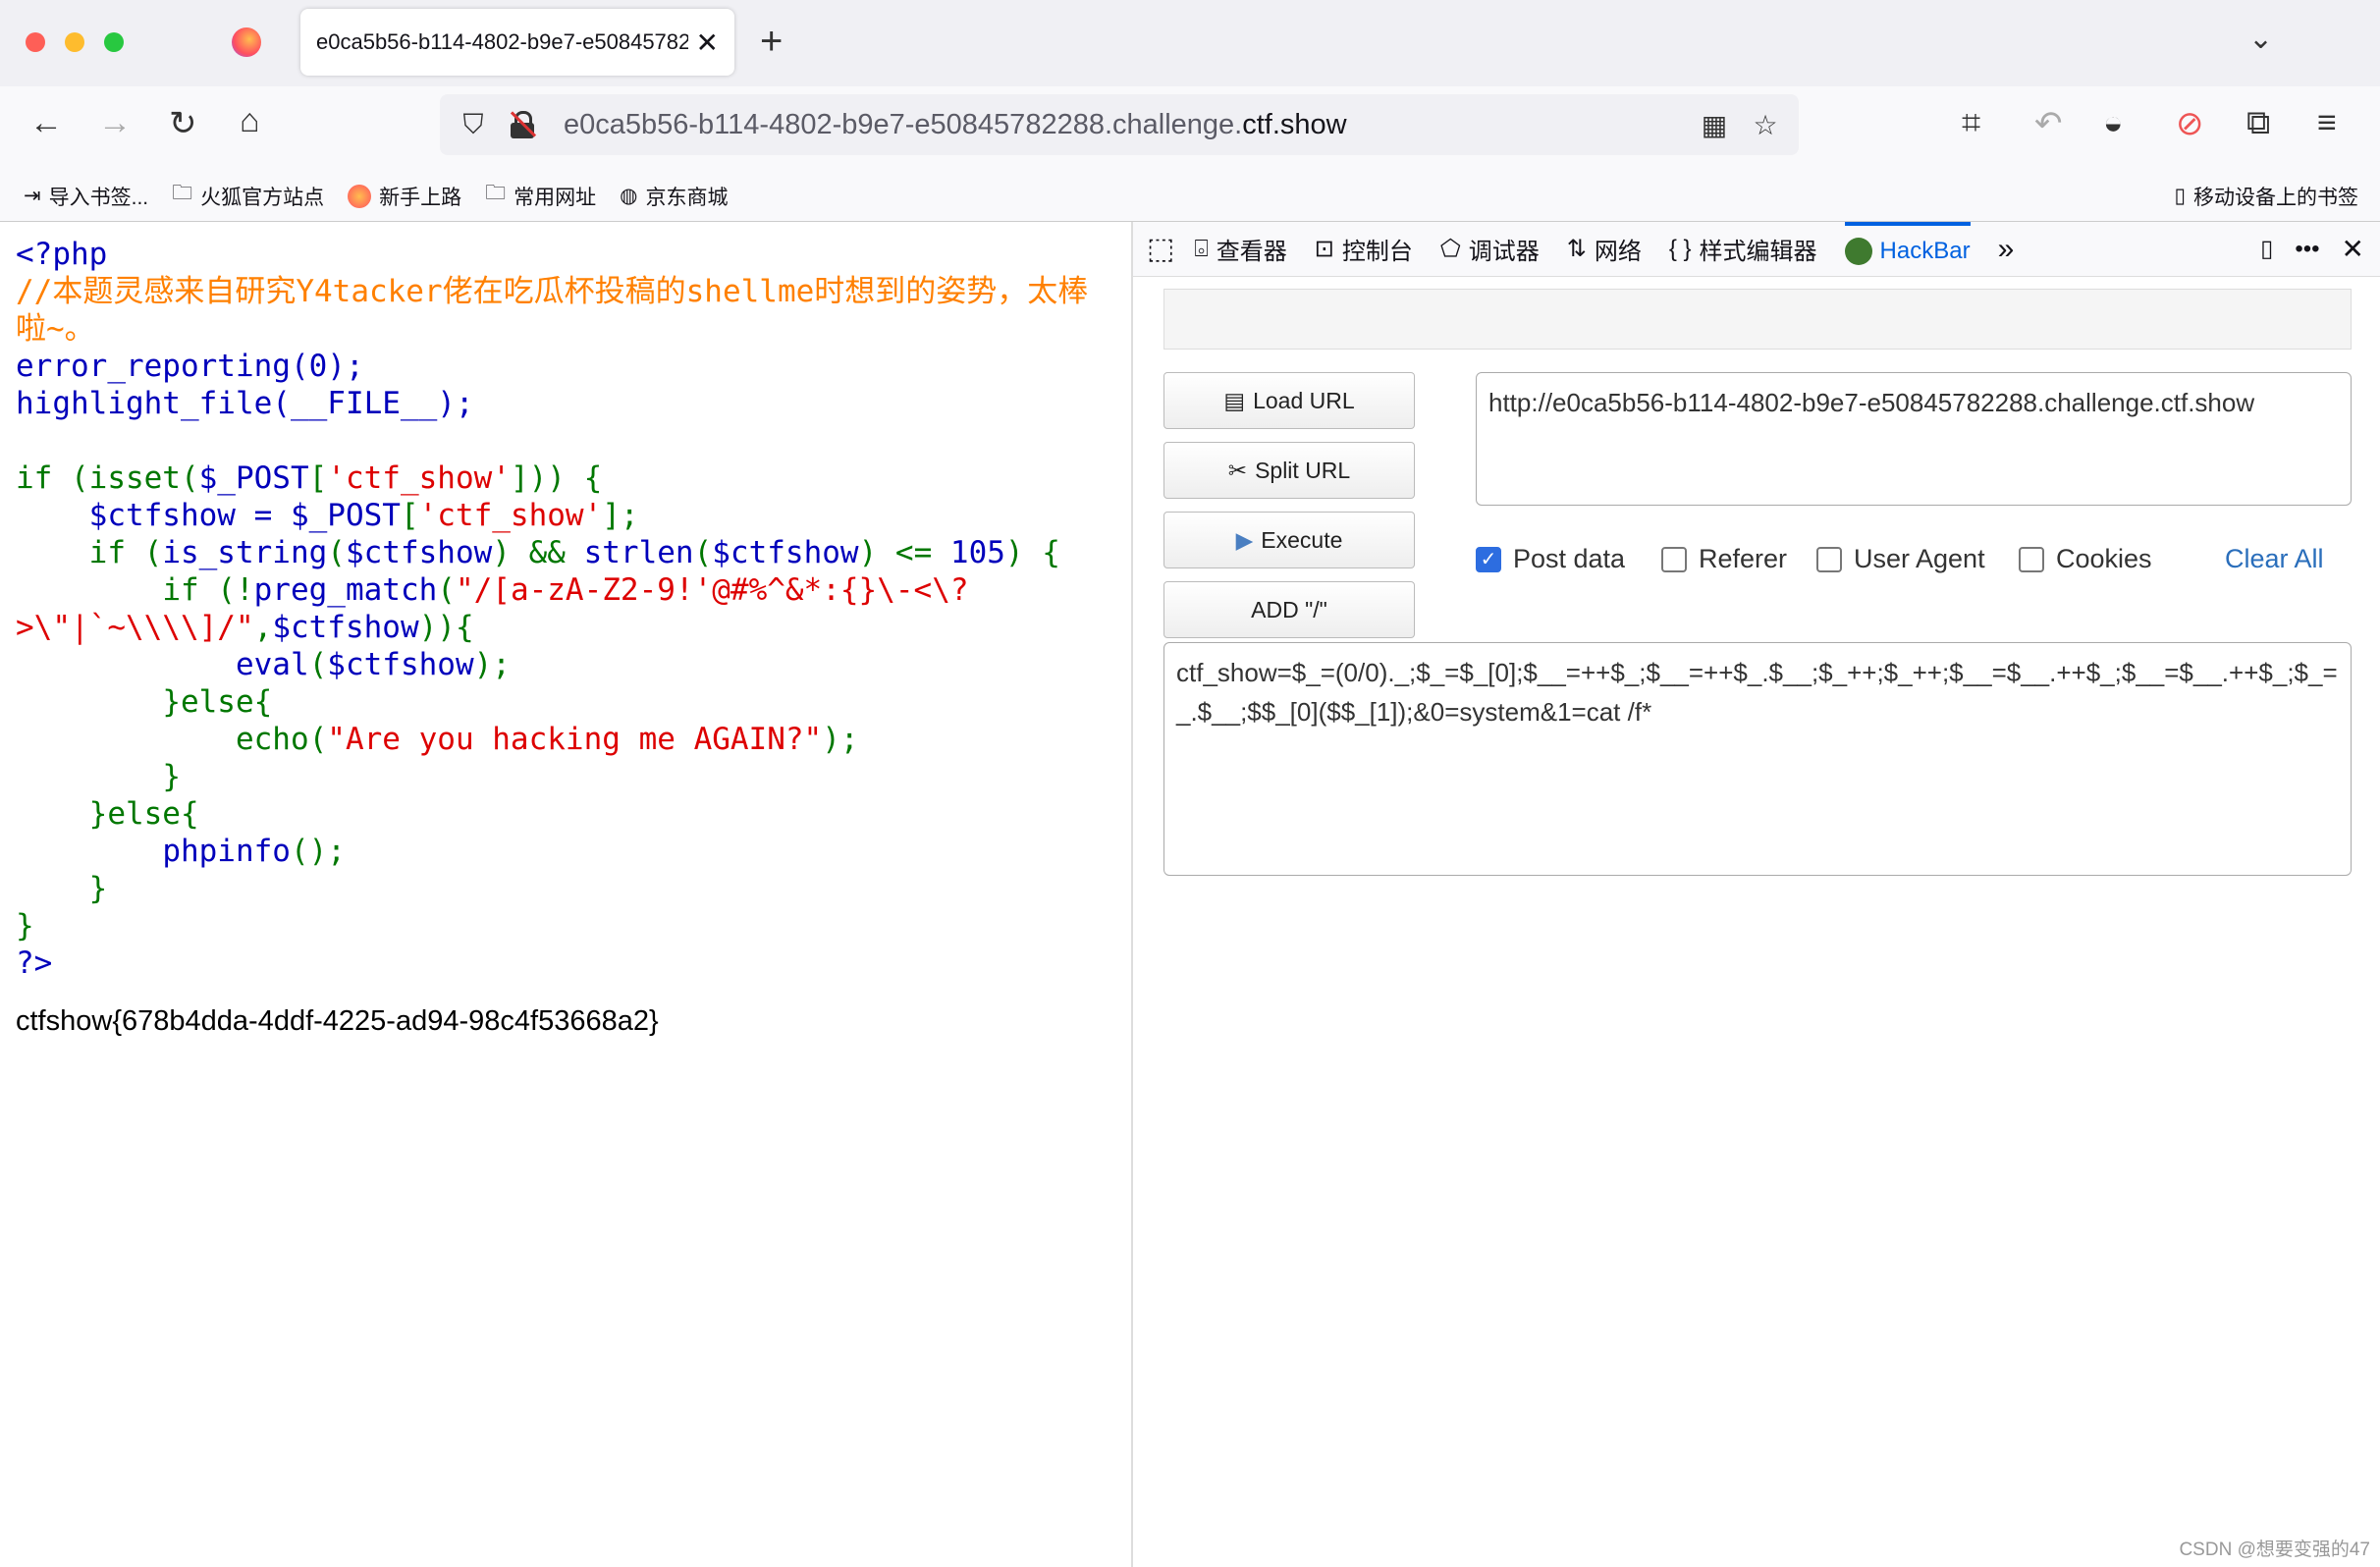 The height and width of the screenshot is (1567, 2380). I want to click on network-icon: ⇅, so click(1576, 249).